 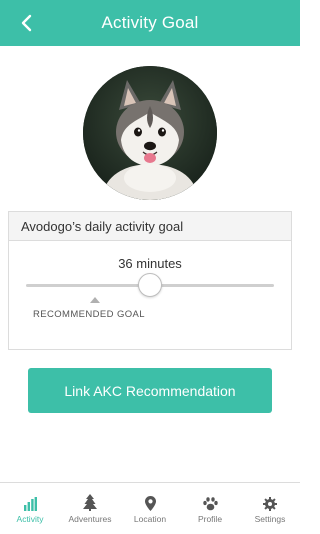 I want to click on nav-label-profile: Profile, so click(x=210, y=518).